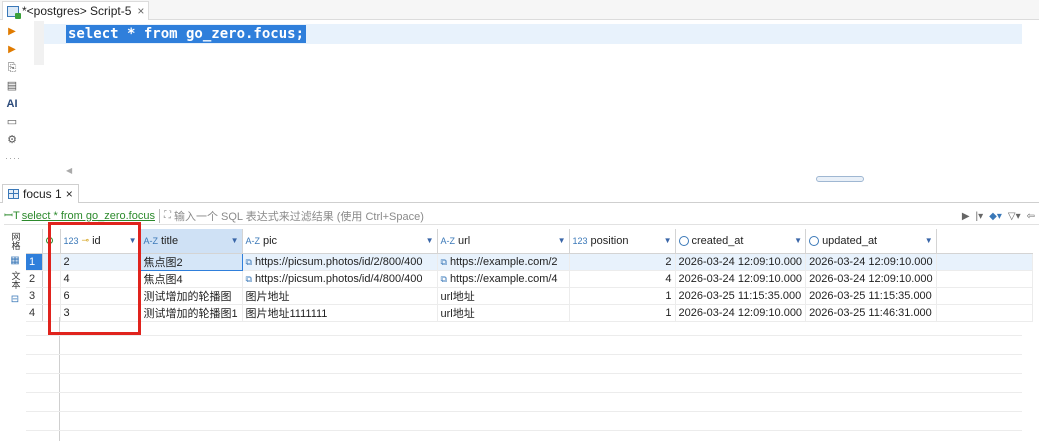 The height and width of the screenshot is (441, 1039). I want to click on cell-pic-text: https://picsum.photos/id/2/800/400, so click(338, 261).